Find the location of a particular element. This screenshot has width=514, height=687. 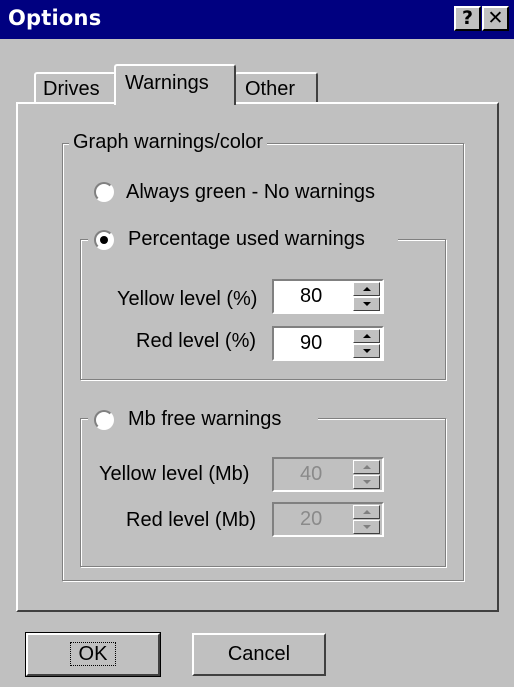

mb-free-label: Mb free warnings is located at coordinates (204, 419).